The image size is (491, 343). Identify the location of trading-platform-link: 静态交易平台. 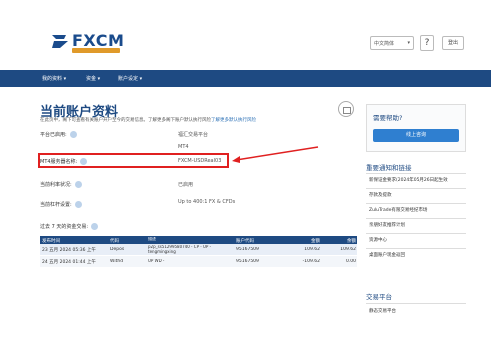
(416, 310).